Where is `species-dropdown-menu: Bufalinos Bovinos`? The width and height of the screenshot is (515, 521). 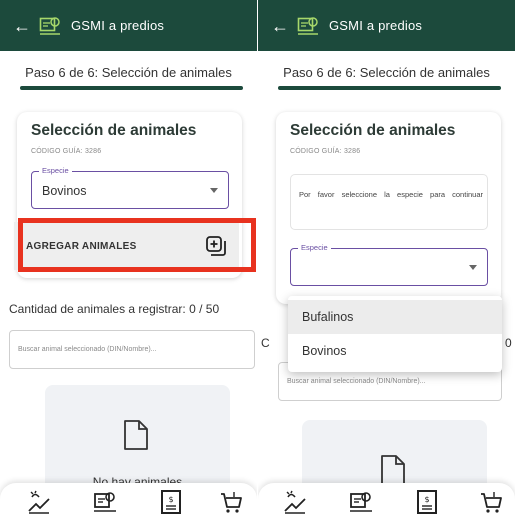
species-dropdown-menu: Bufalinos Bovinos is located at coordinates (395, 334).